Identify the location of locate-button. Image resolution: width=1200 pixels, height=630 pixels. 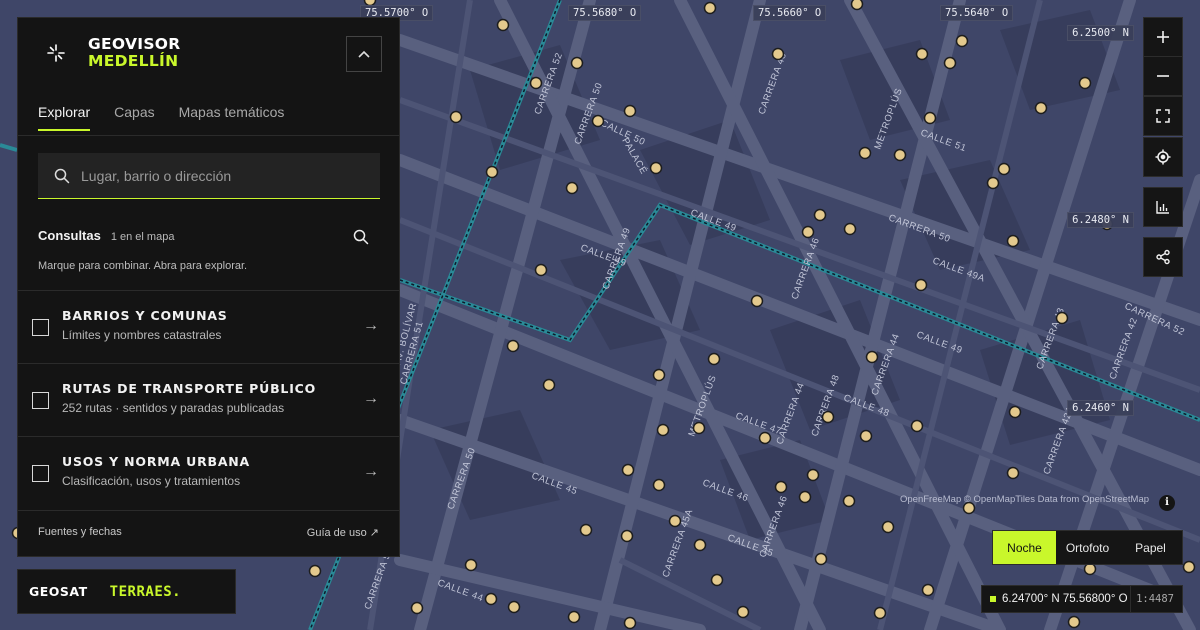
(1163, 157).